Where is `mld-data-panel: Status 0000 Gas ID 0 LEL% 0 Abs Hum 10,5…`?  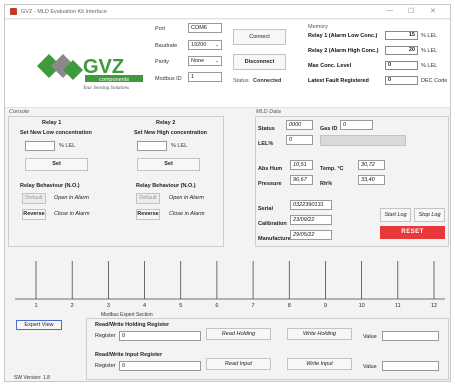 mld-data-panel: Status 0000 Gas ID 0 LEL% 0 Abs Hum 10,5… is located at coordinates (352, 181).